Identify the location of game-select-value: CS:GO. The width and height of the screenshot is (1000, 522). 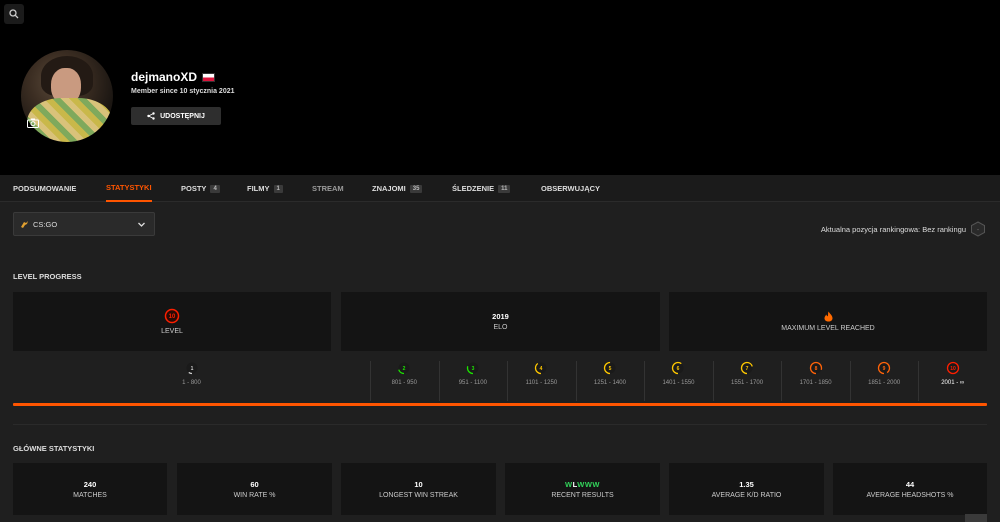
(45, 224).